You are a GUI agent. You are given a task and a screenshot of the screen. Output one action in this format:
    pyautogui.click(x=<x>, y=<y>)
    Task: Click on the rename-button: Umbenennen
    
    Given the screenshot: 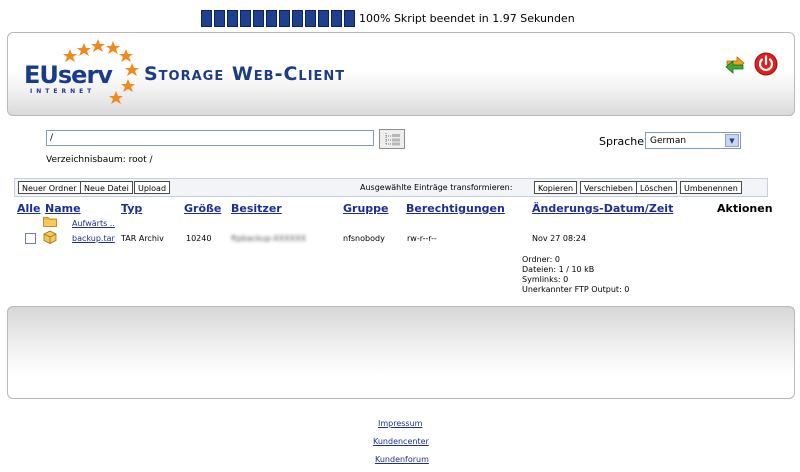 What is the action you would take?
    pyautogui.click(x=711, y=187)
    